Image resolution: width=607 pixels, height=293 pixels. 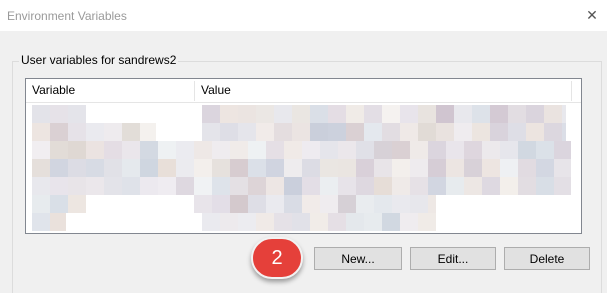 I want to click on step-number: 2, so click(x=277, y=257).